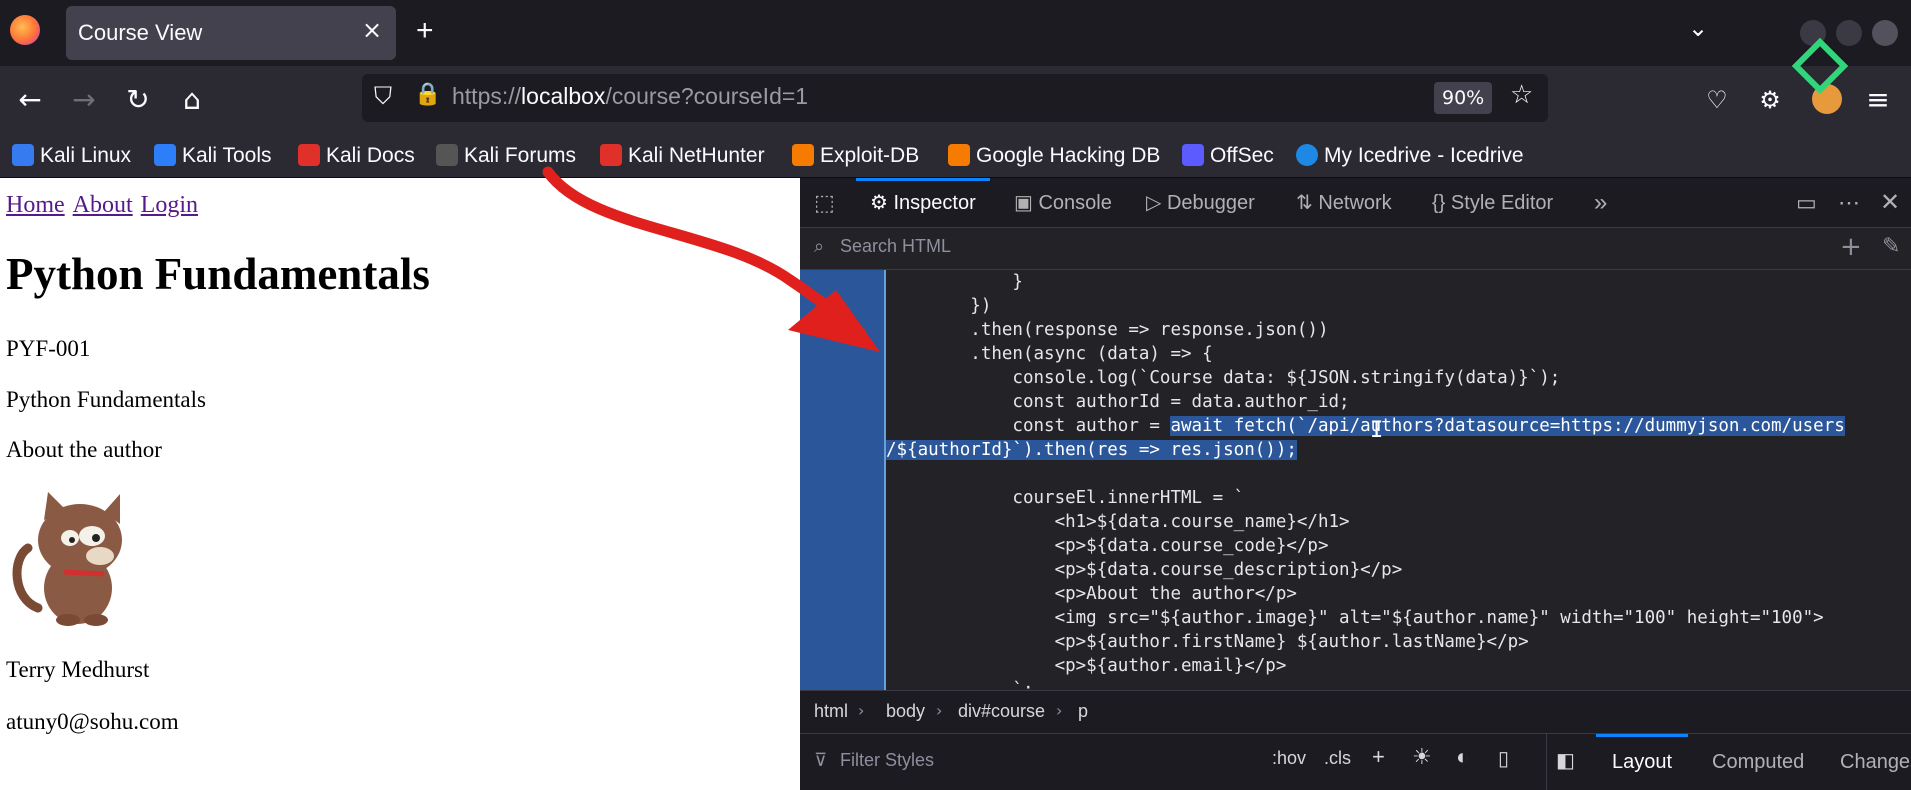 The height and width of the screenshot is (790, 1911). Describe the element at coordinates (1054, 156) in the screenshot. I see `bookmark-google-hacking-db: Google Hacking DB` at that location.